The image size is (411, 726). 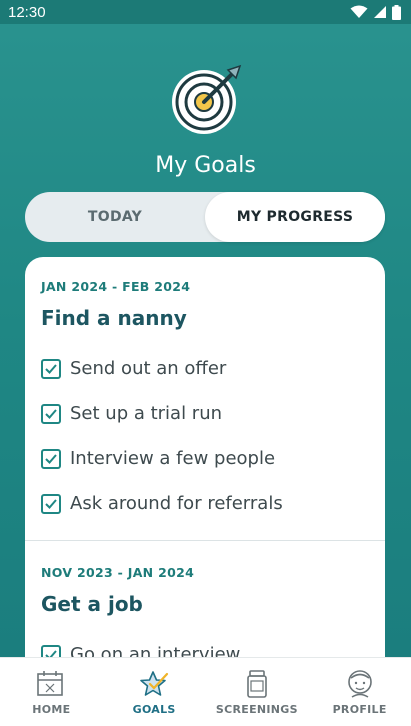 What do you see at coordinates (154, 683) in the screenshot?
I see `star-check-icon` at bounding box center [154, 683].